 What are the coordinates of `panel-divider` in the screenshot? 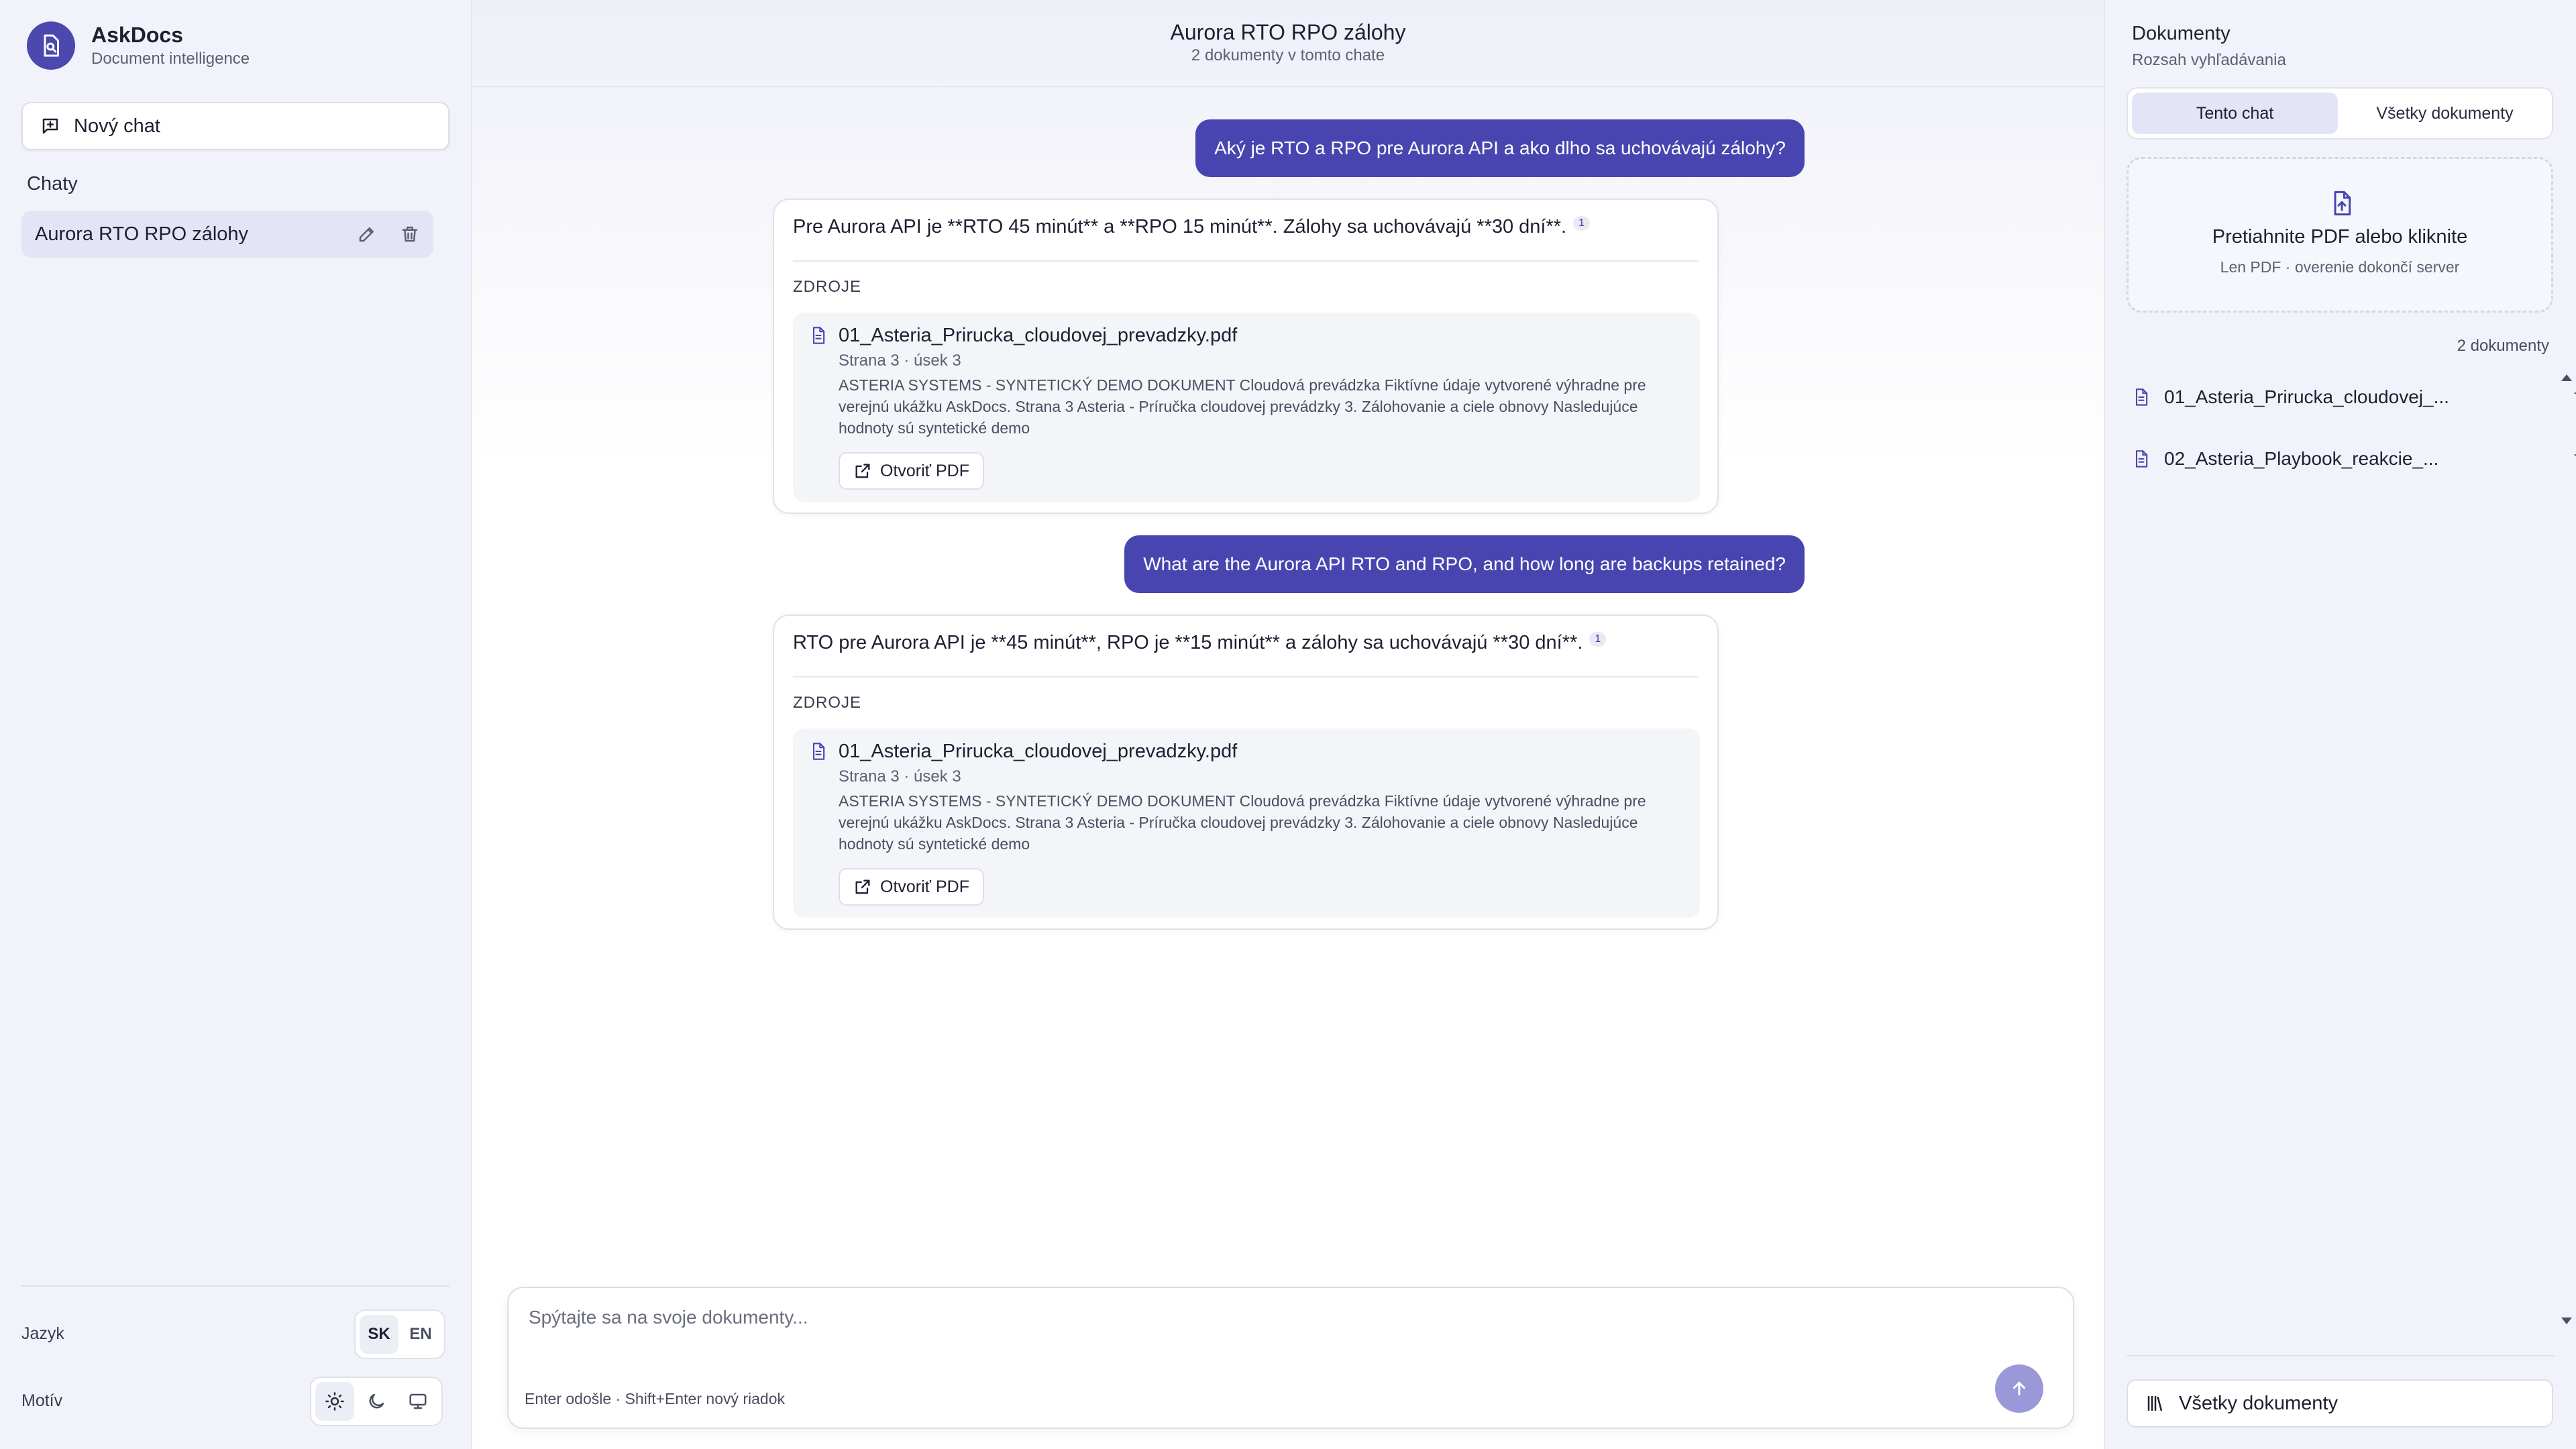 It's located at (2341, 1355).